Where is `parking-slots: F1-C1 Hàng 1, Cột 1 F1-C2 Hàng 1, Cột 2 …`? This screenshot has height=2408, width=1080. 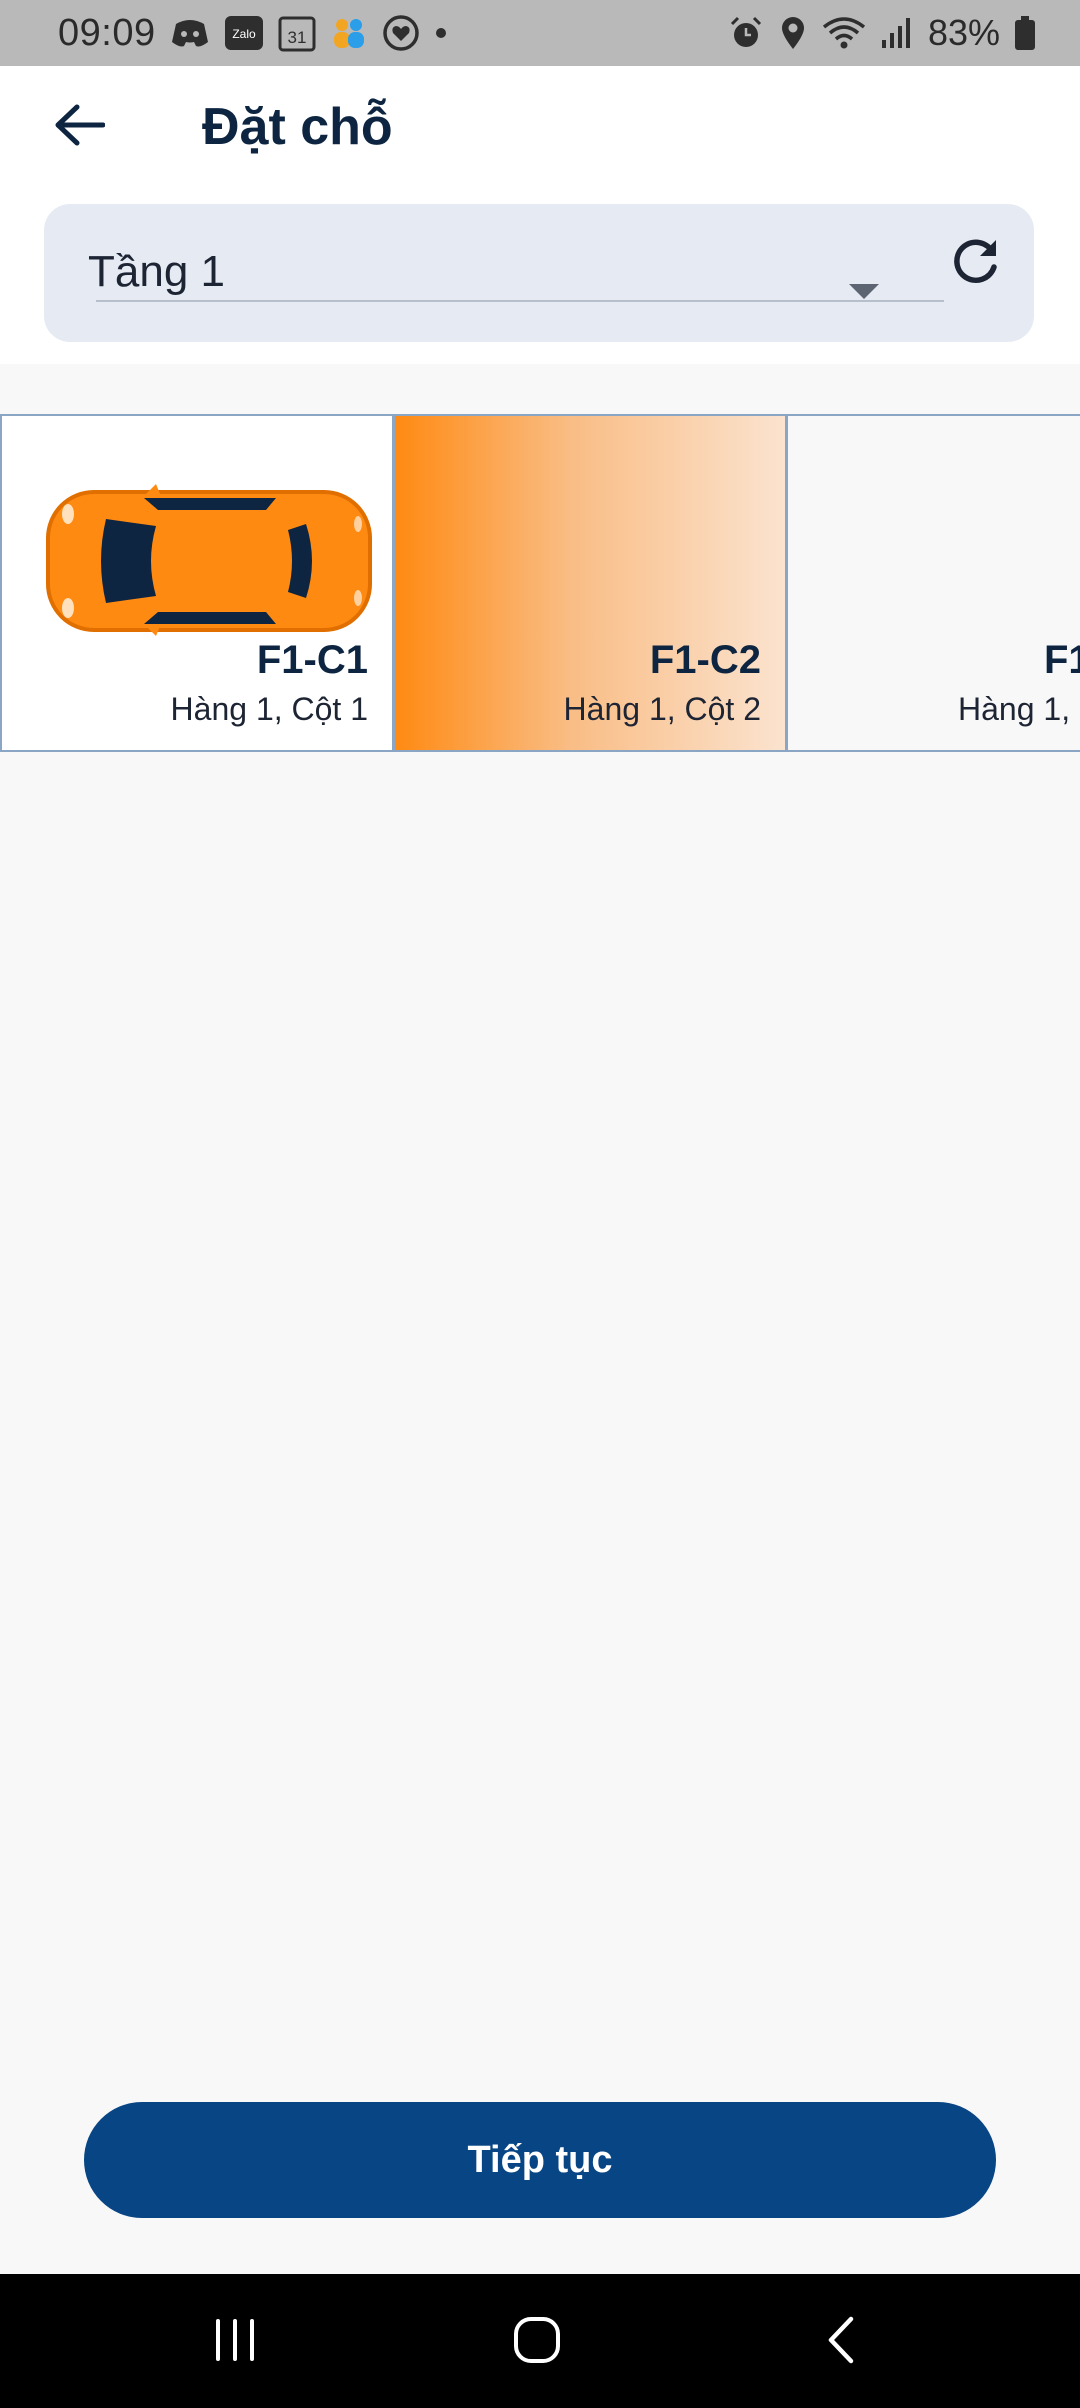
parking-slots: F1-C1 Hàng 1, Cột 1 F1-C2 Hàng 1, Cột 2 … is located at coordinates (540, 583).